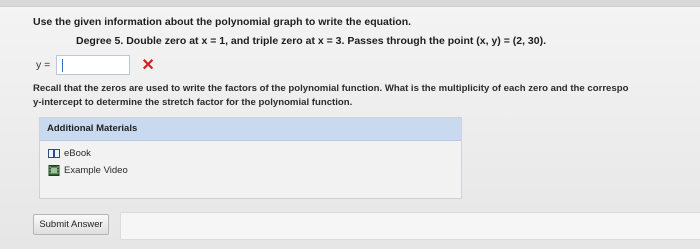 The width and height of the screenshot is (700, 249). I want to click on submit-area, so click(410, 226).